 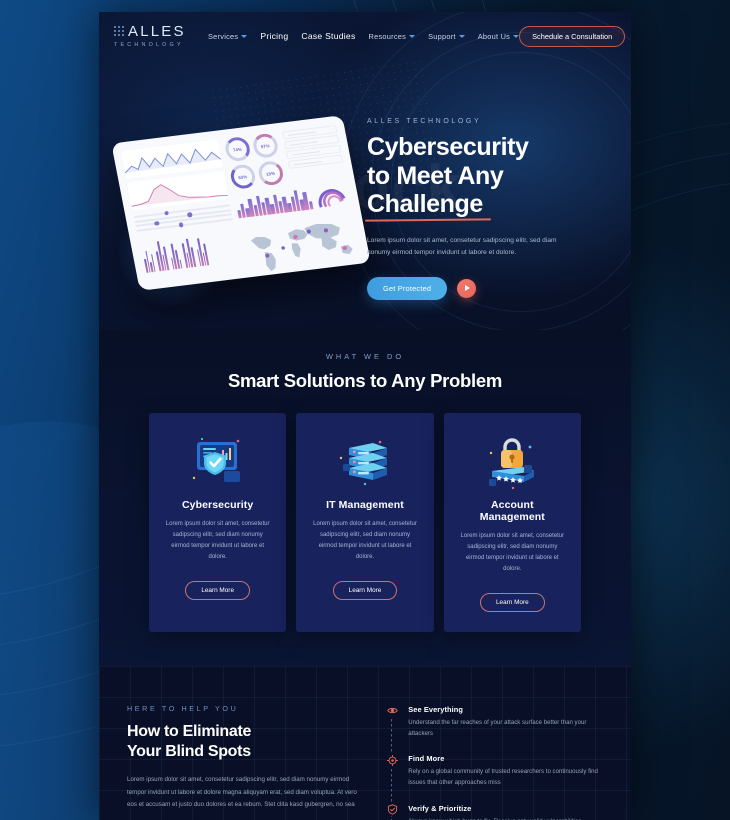 I want to click on hero-heading-line-2: to Meet Any, so click(x=435, y=175).